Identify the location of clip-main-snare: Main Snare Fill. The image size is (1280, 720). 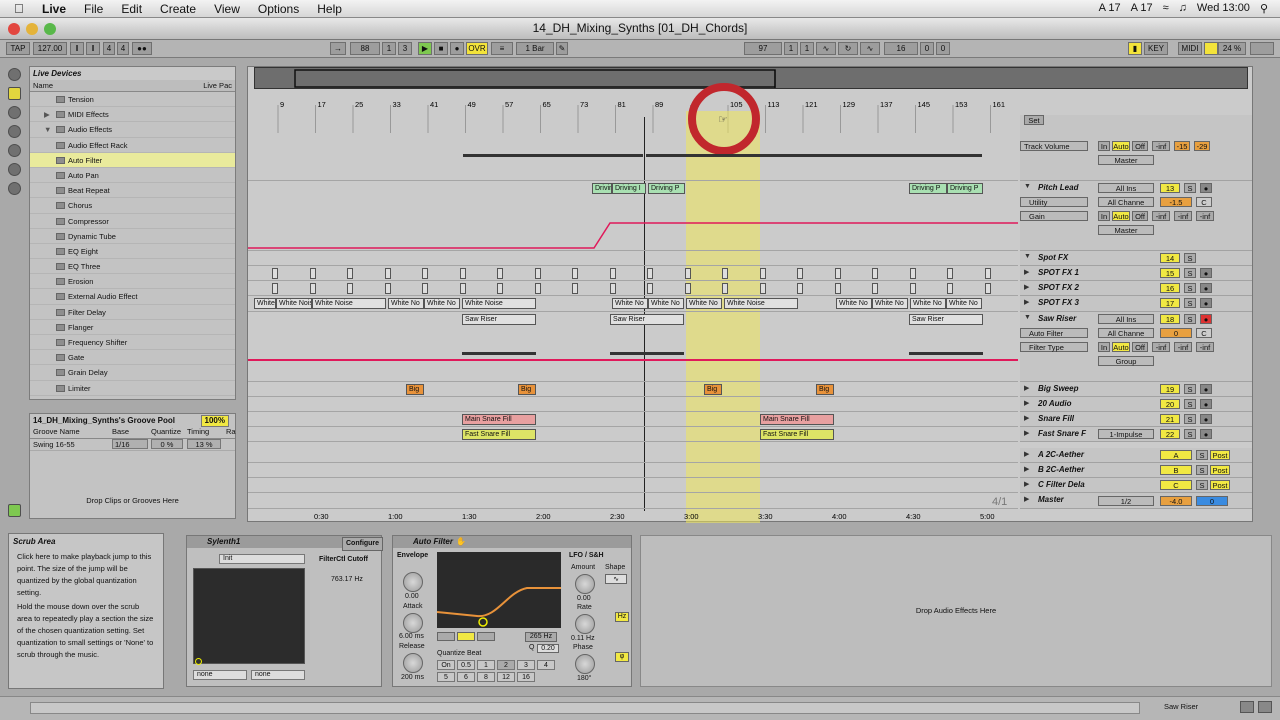
(797, 419).